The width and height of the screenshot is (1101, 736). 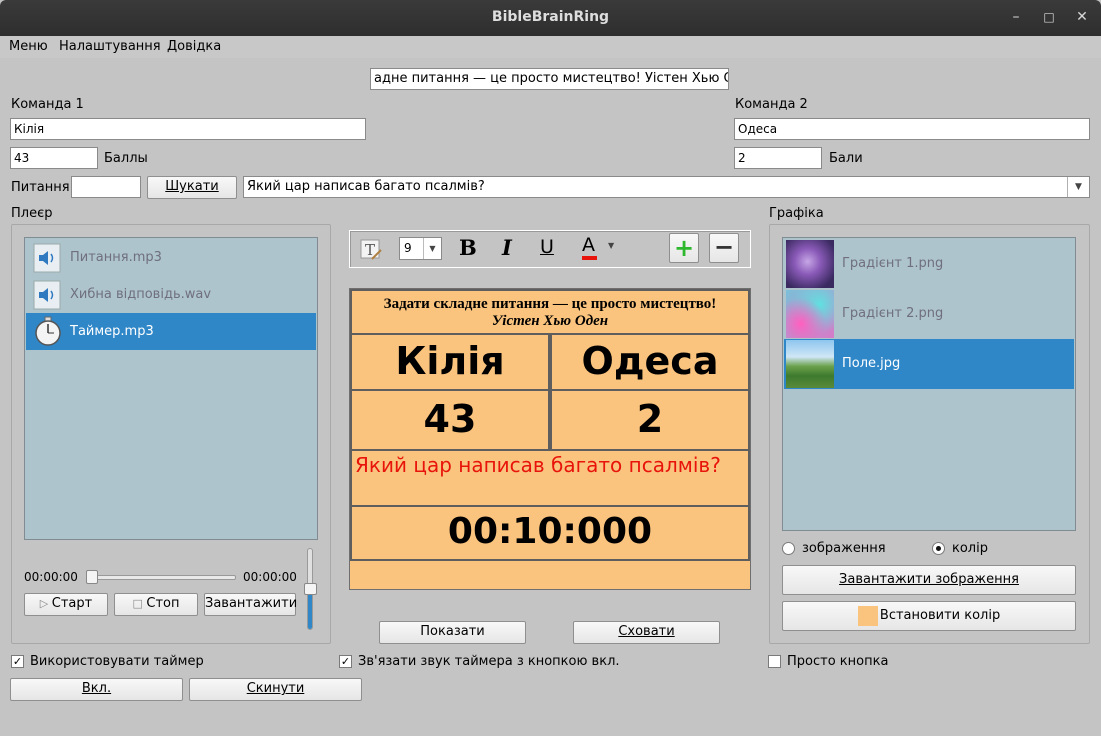 What do you see at coordinates (250, 604) in the screenshot?
I see `load-button: Завантажити` at bounding box center [250, 604].